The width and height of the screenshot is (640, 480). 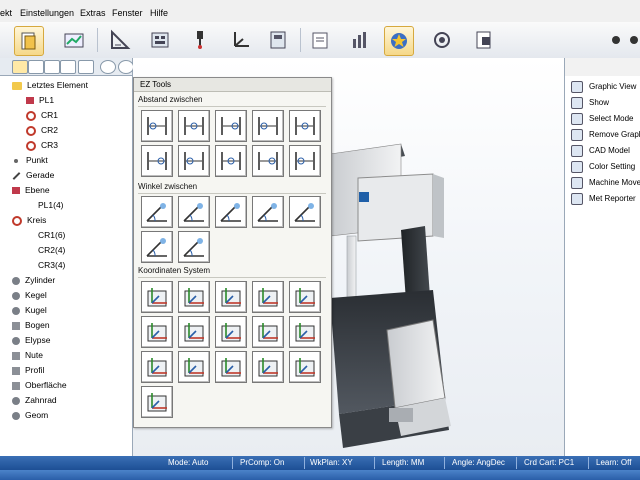 What do you see at coordinates (50, 85) in the screenshot?
I see `tree-item: Letztes Element` at bounding box center [50, 85].